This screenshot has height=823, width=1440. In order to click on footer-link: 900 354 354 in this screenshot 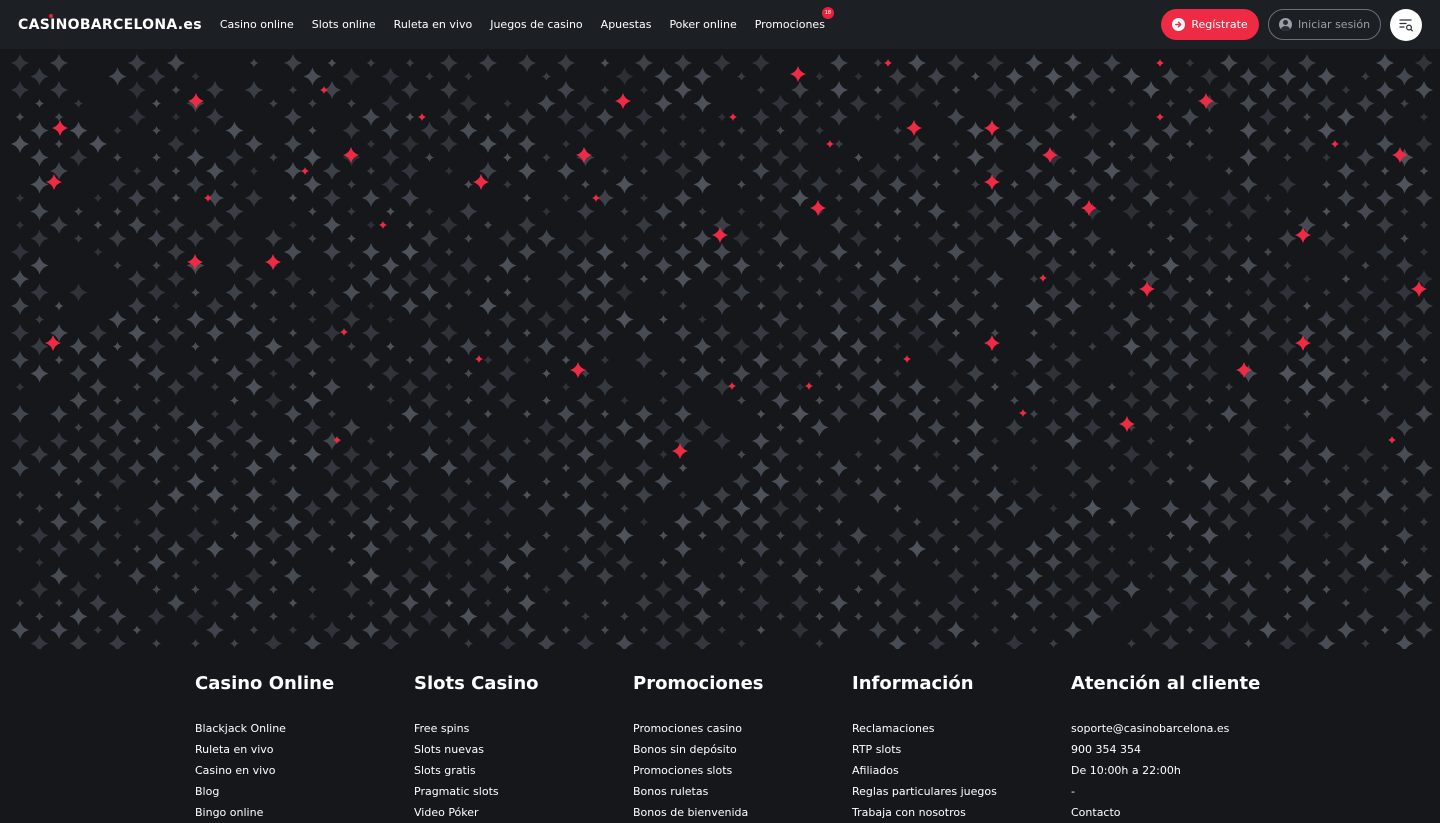, I will do `click(1180, 749)`.